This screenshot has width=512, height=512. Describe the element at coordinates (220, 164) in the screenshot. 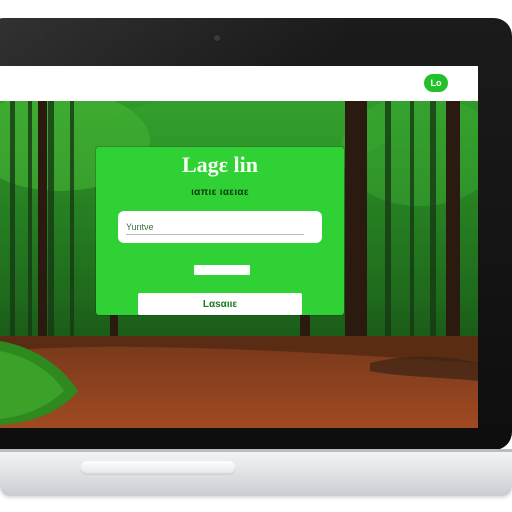

I see `login-title: Lagε lin` at that location.